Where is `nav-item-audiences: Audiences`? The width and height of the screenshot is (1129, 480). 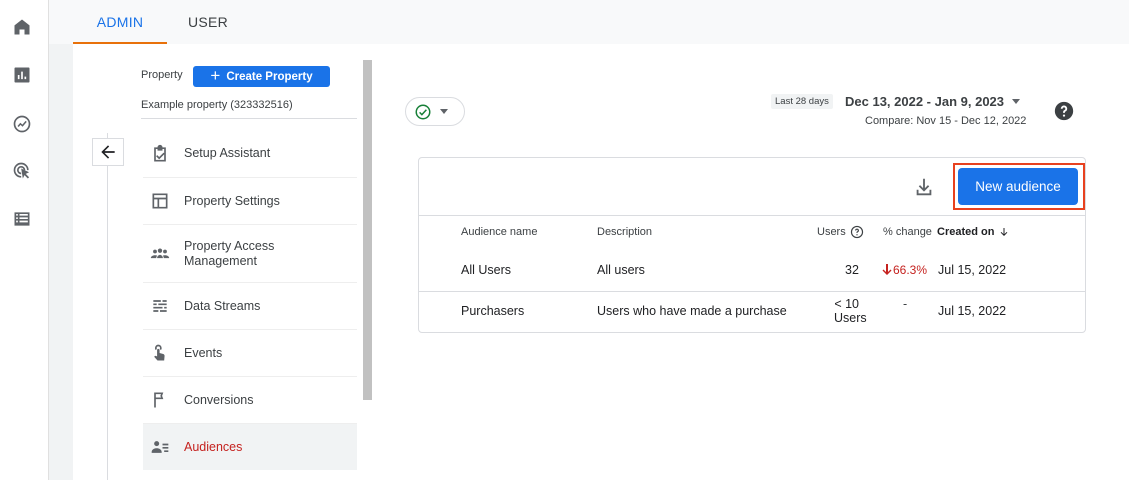 nav-item-audiences: Audiences is located at coordinates (250, 447).